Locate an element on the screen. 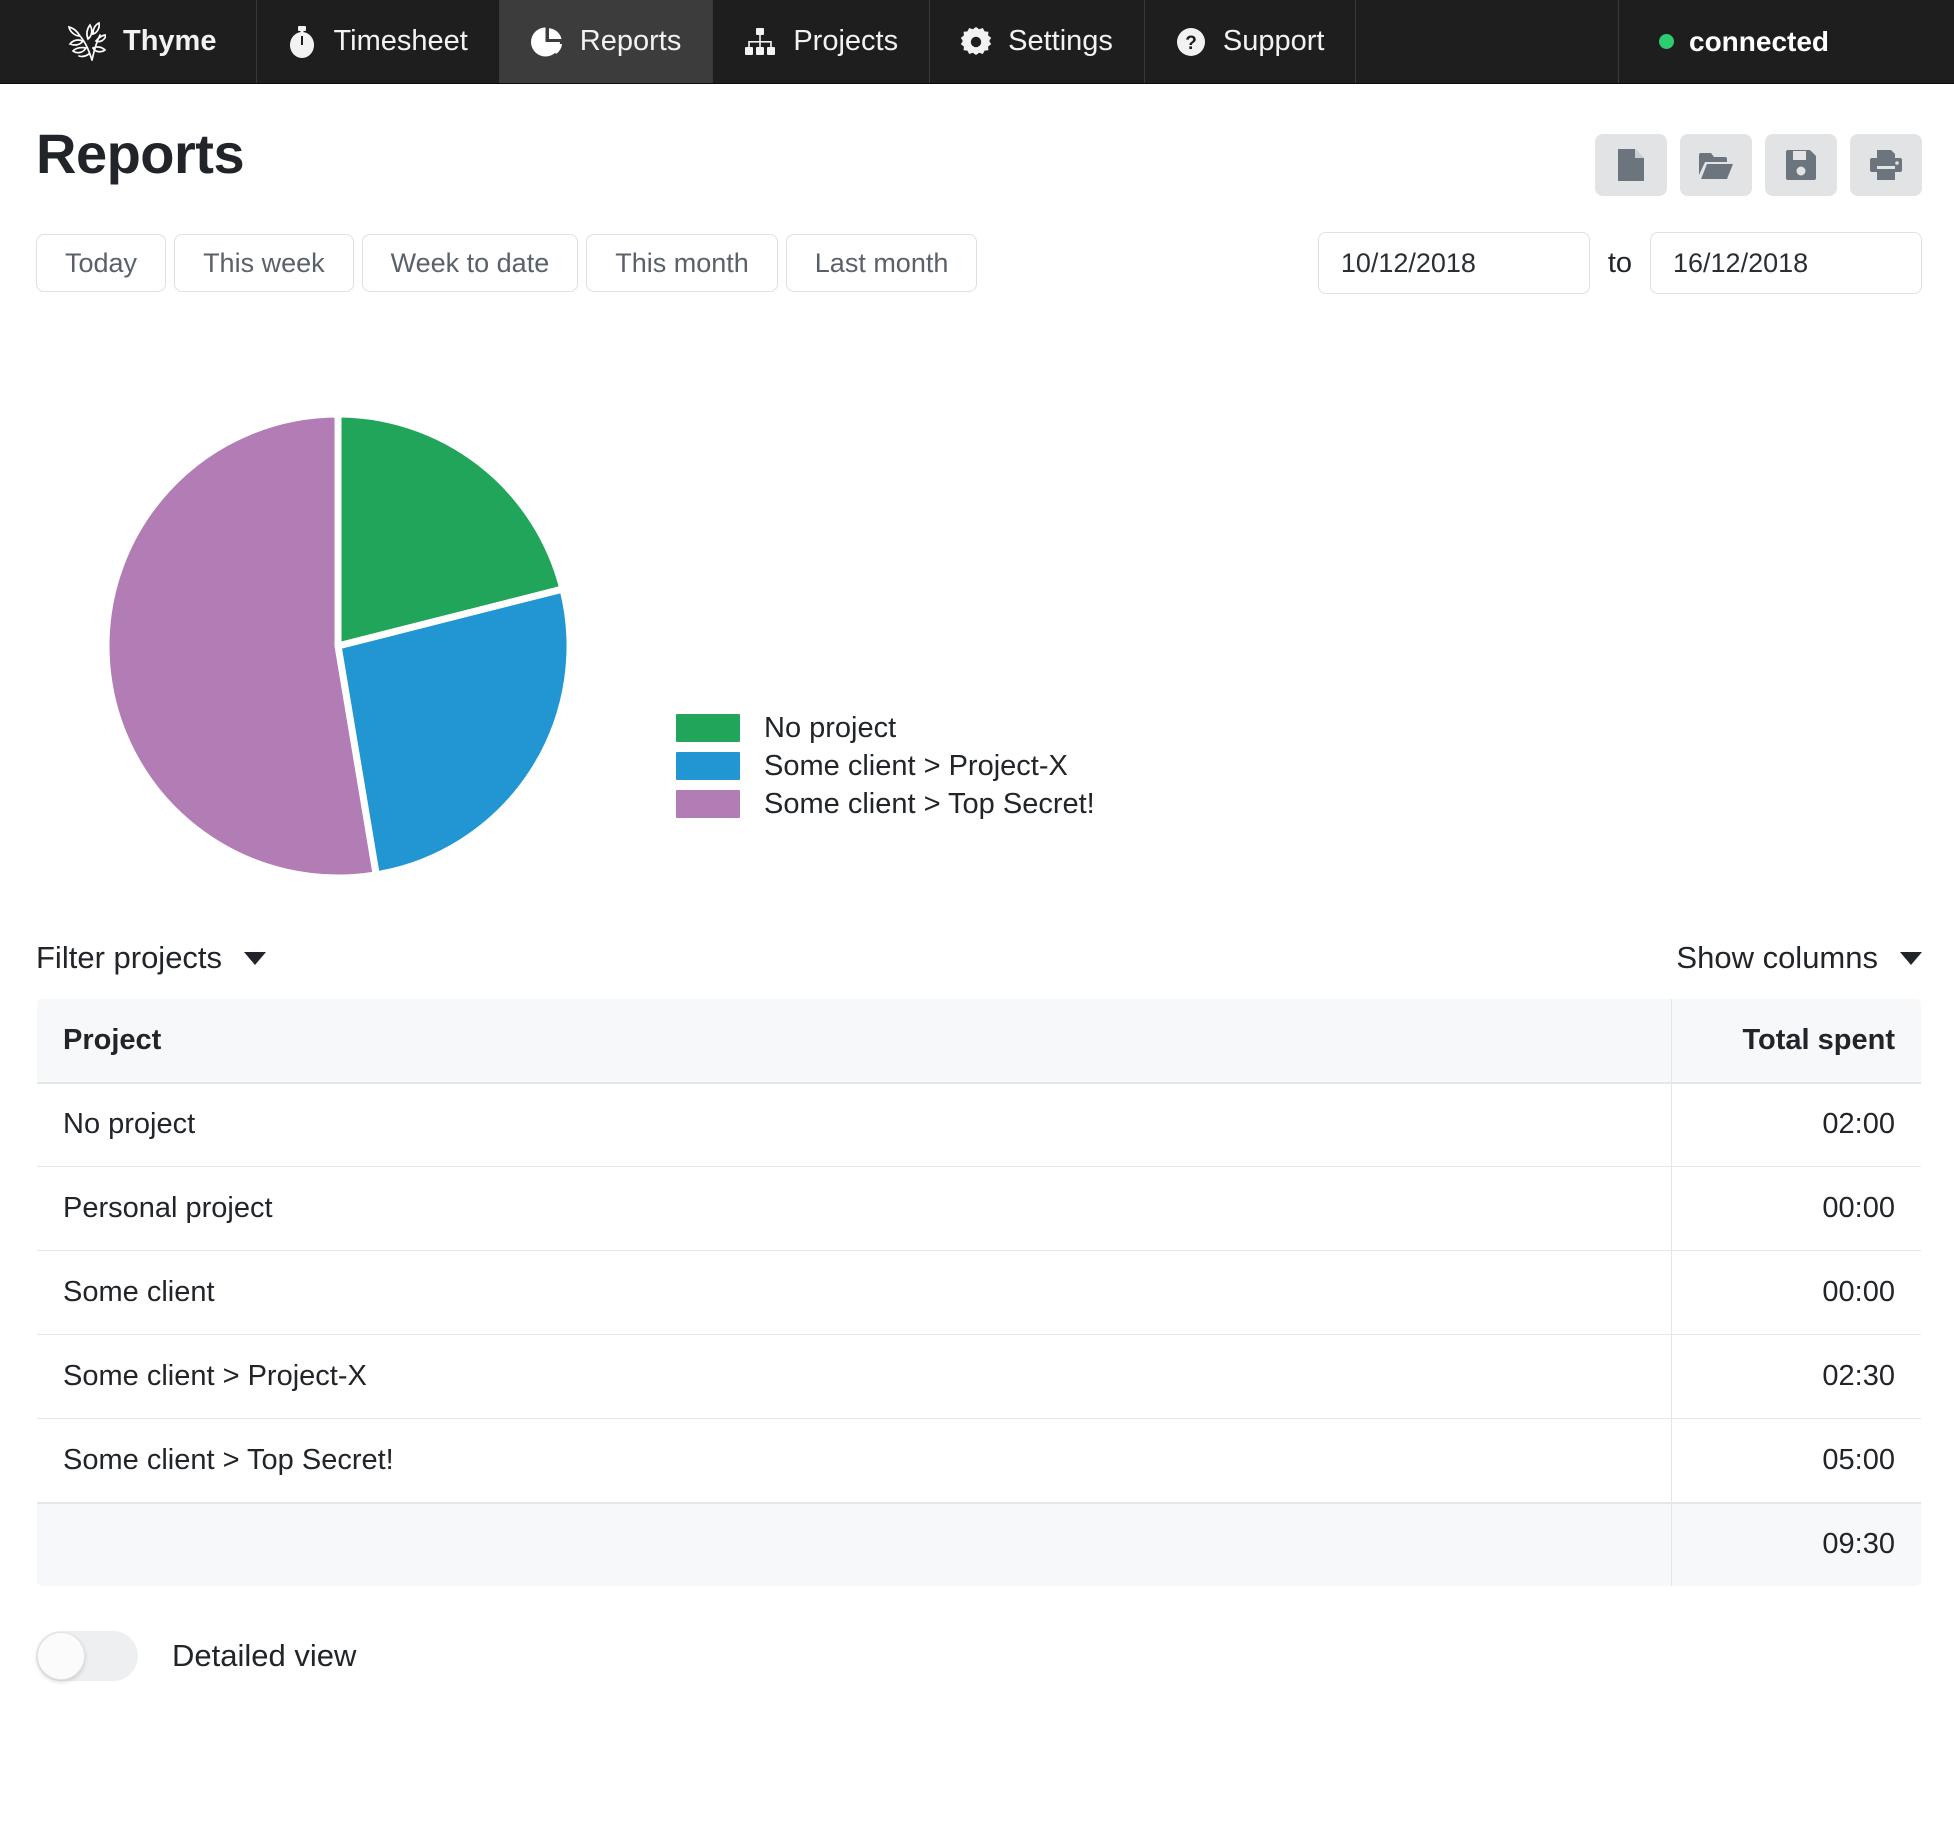 The height and width of the screenshot is (1838, 1954). print-report-button is located at coordinates (1886, 165).